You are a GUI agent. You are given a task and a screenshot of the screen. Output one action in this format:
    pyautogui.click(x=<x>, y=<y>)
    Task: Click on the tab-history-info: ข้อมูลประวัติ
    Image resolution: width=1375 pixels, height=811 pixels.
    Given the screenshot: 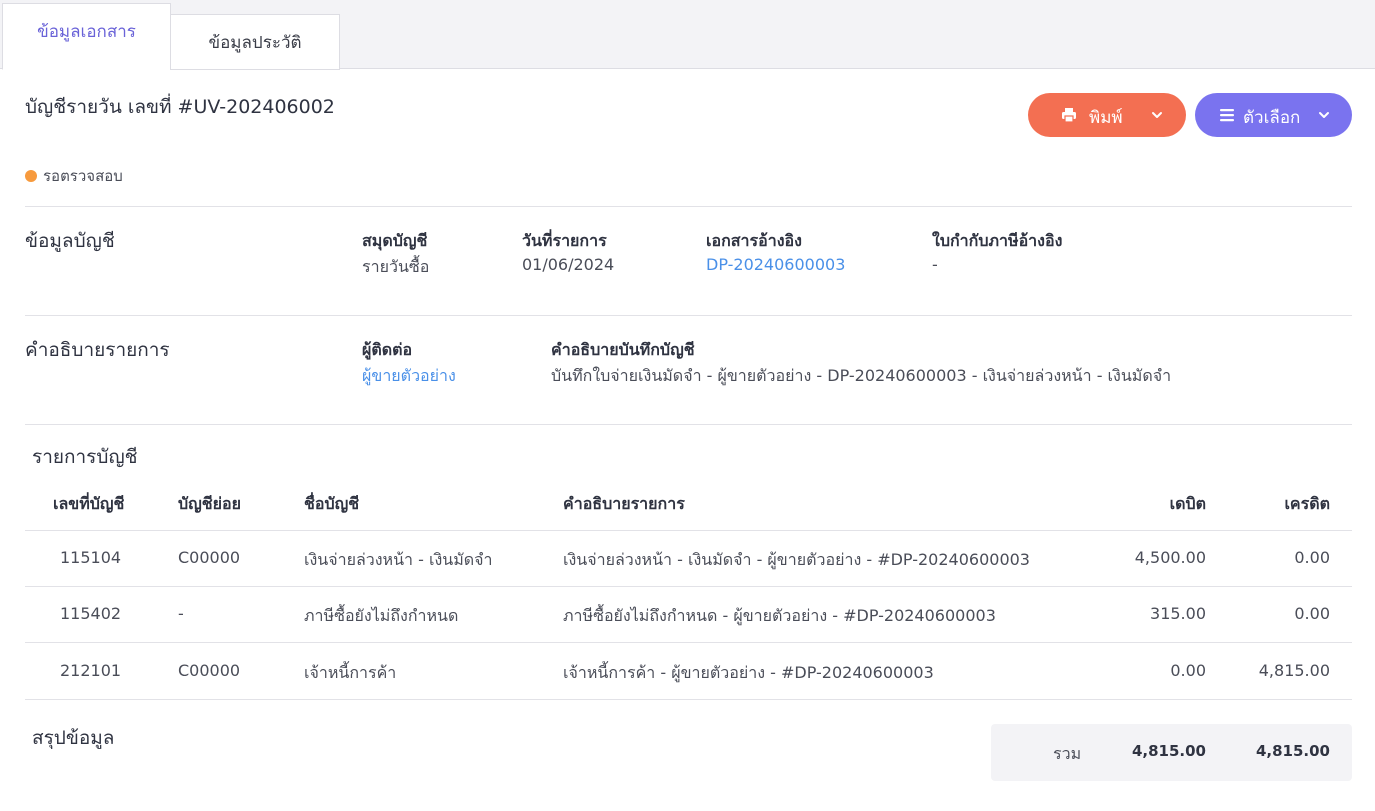 What is the action you would take?
    pyautogui.click(x=255, y=42)
    